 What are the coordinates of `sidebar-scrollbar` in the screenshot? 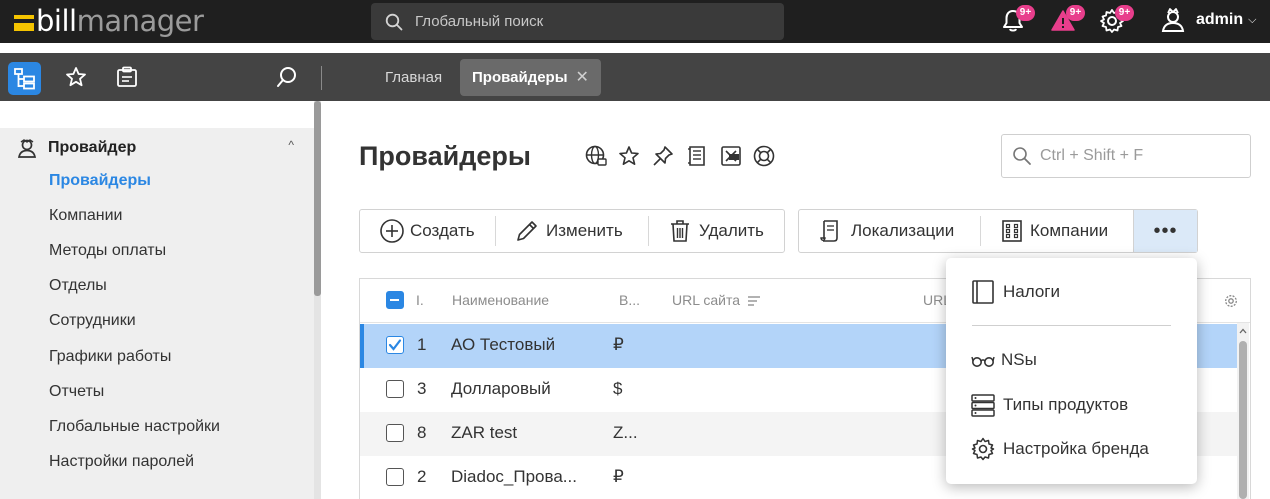 It's located at (317, 300).